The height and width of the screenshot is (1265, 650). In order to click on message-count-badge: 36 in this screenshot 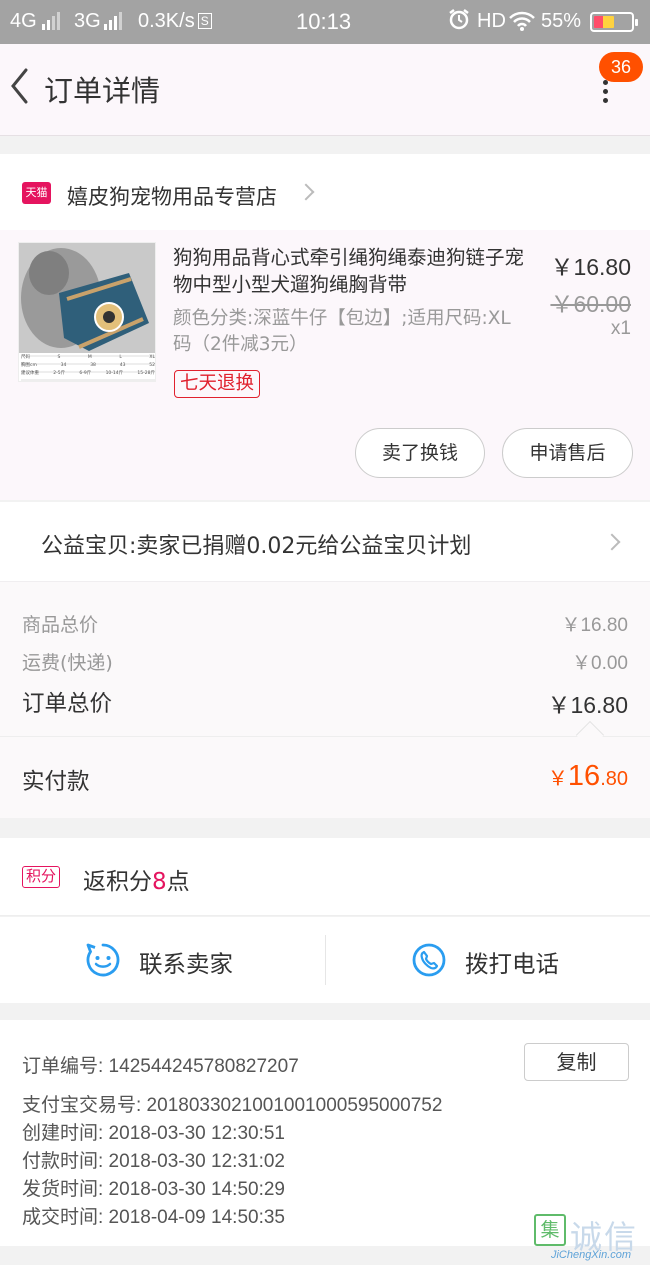, I will do `click(621, 67)`.